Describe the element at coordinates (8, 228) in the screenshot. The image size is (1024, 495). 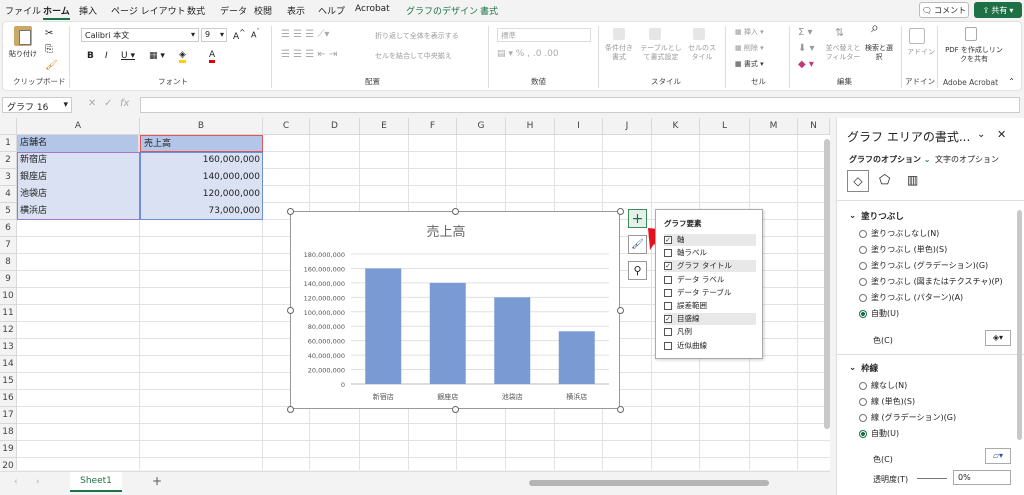
I see `row-header-6: 6` at that location.